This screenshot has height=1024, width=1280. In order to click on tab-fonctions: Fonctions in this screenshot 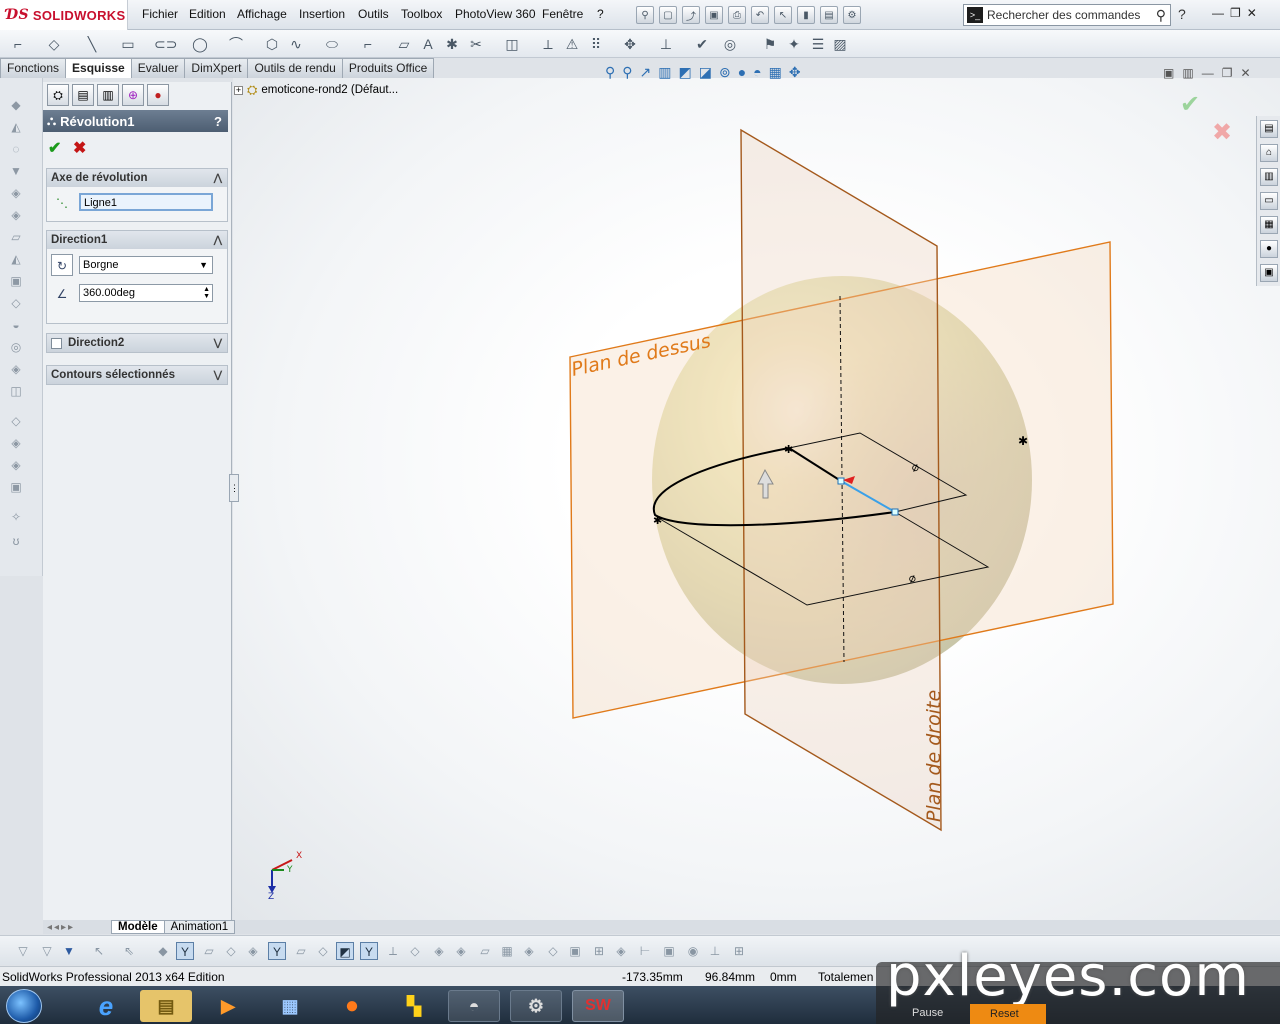, I will do `click(33, 68)`.